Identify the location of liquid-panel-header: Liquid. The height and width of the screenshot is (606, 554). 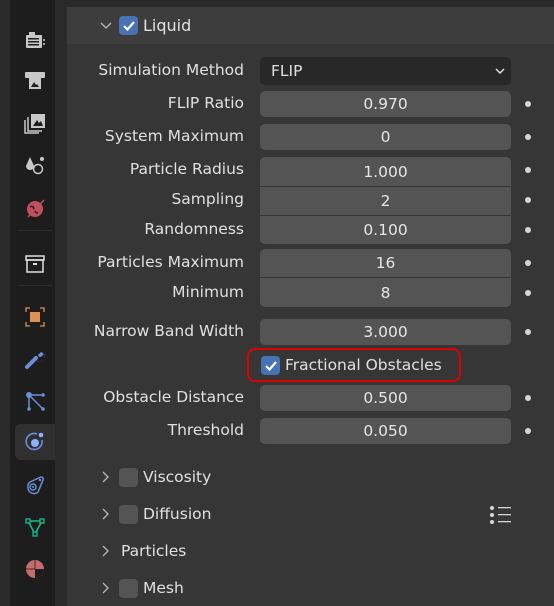
(310, 25).